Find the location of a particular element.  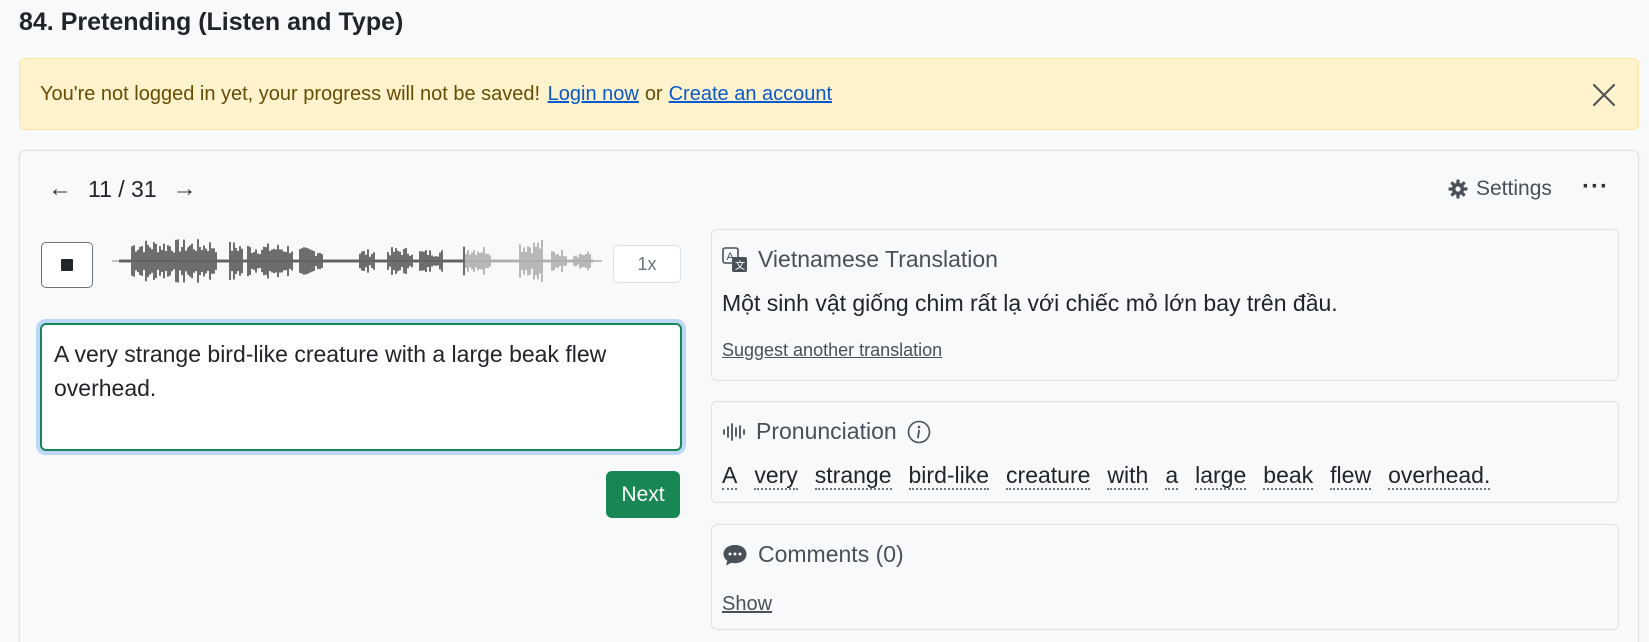

pronunciation-word: beak is located at coordinates (1288, 476).